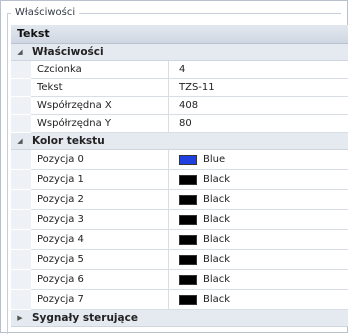  What do you see at coordinates (258, 180) in the screenshot?
I see `color-value-pozycja-1: Black` at bounding box center [258, 180].